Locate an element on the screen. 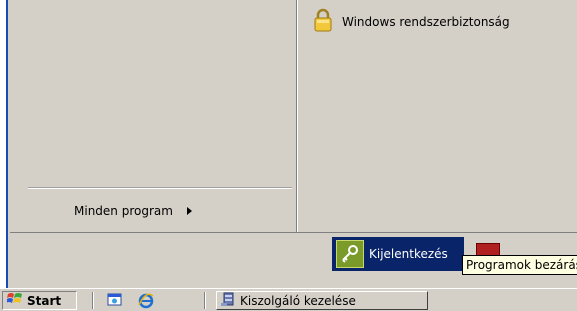 This screenshot has width=577, height=311. show-desktop-icon is located at coordinates (115, 300).